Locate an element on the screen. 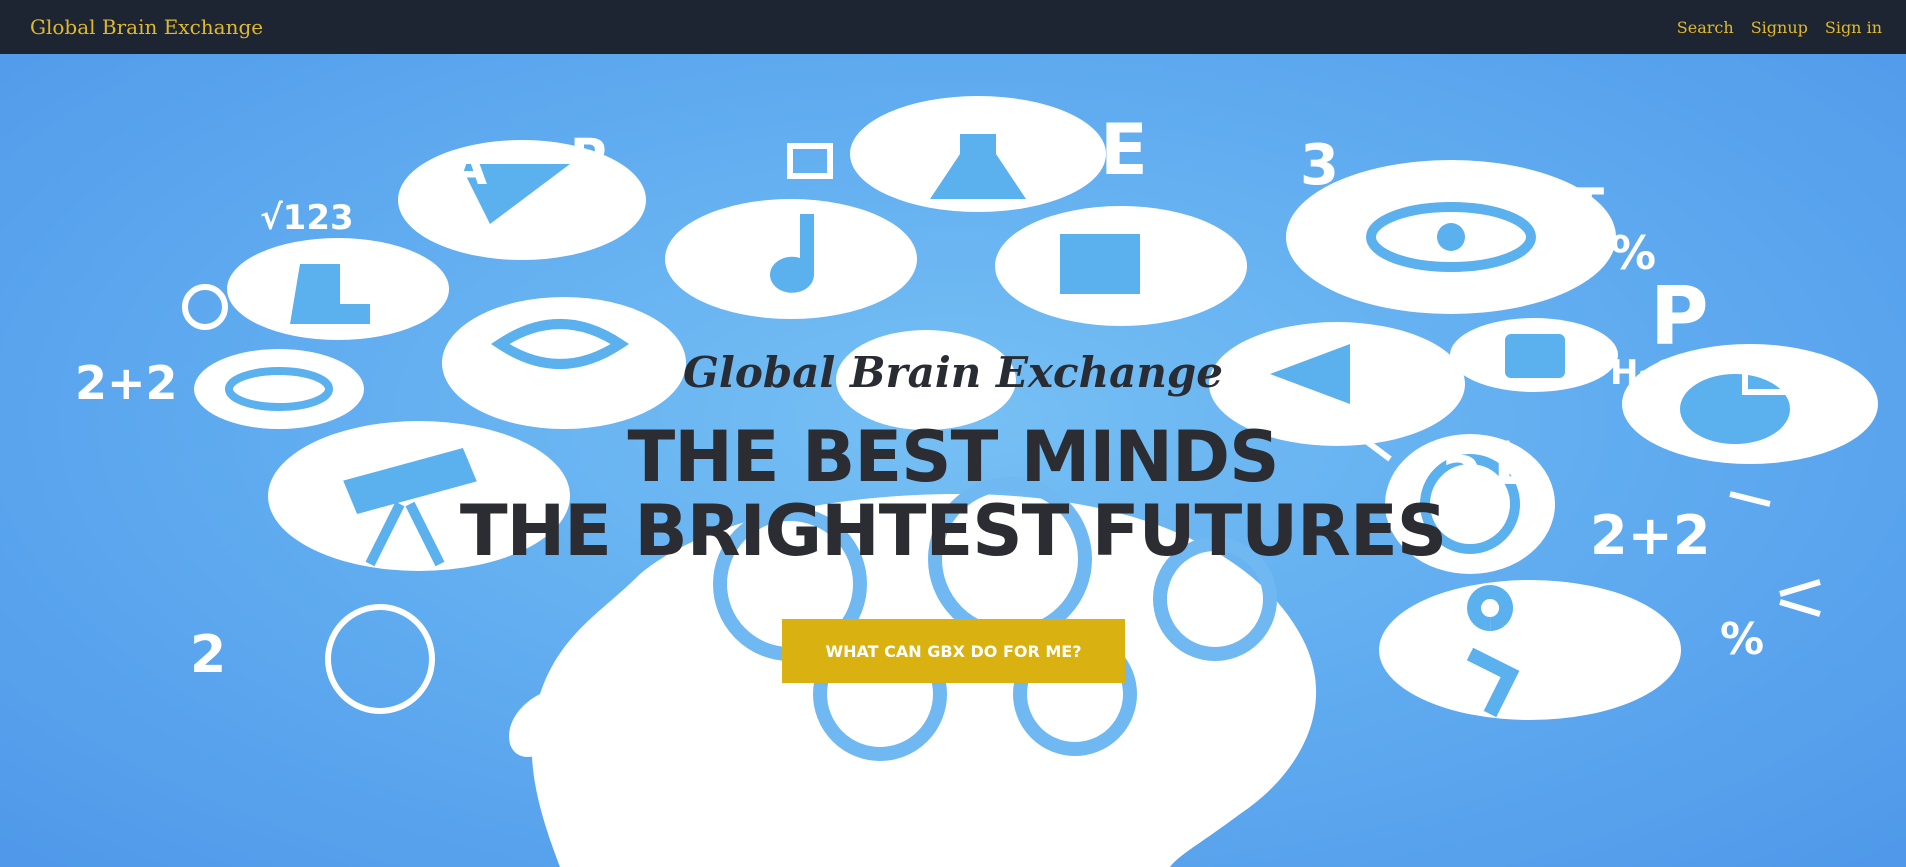 The height and width of the screenshot is (867, 1906). hero-subtitle: Global Brain Exchange is located at coordinates (953, 372).